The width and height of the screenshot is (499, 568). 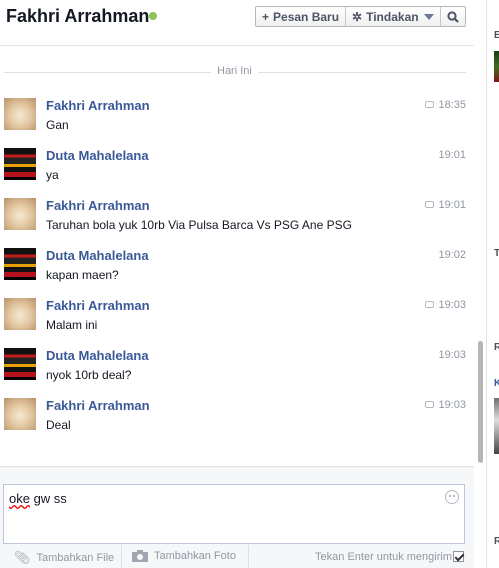 What do you see at coordinates (235, 323) in the screenshot?
I see `message-item: Fakhri Arrahman Malam ini 19:03` at bounding box center [235, 323].